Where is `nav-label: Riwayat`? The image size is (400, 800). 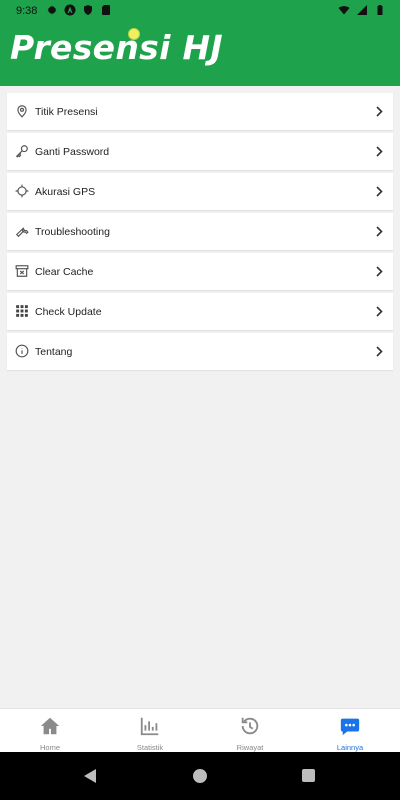
nav-label: Riwayat is located at coordinates (250, 747).